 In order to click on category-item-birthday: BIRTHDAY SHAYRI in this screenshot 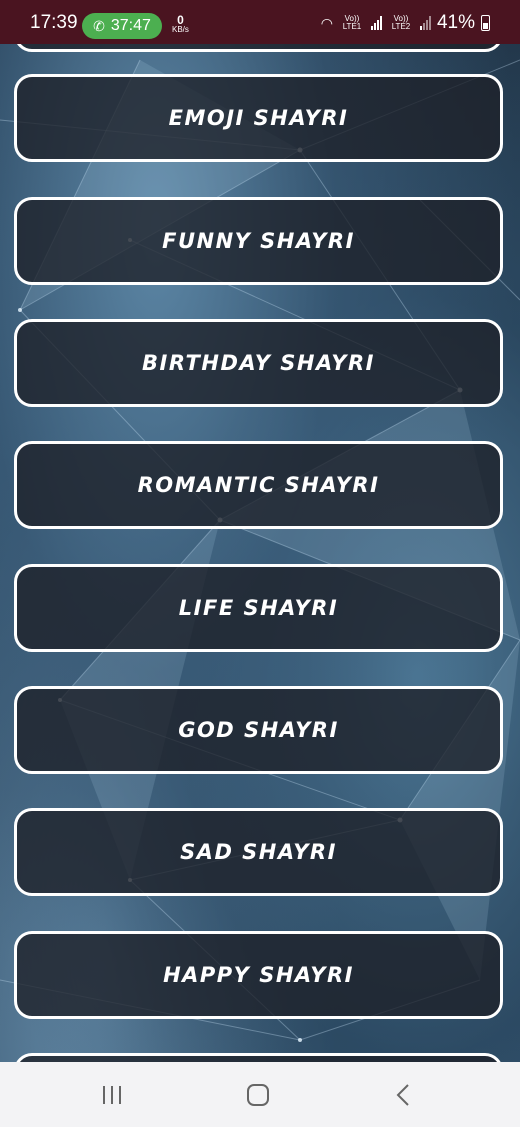, I will do `click(258, 363)`.